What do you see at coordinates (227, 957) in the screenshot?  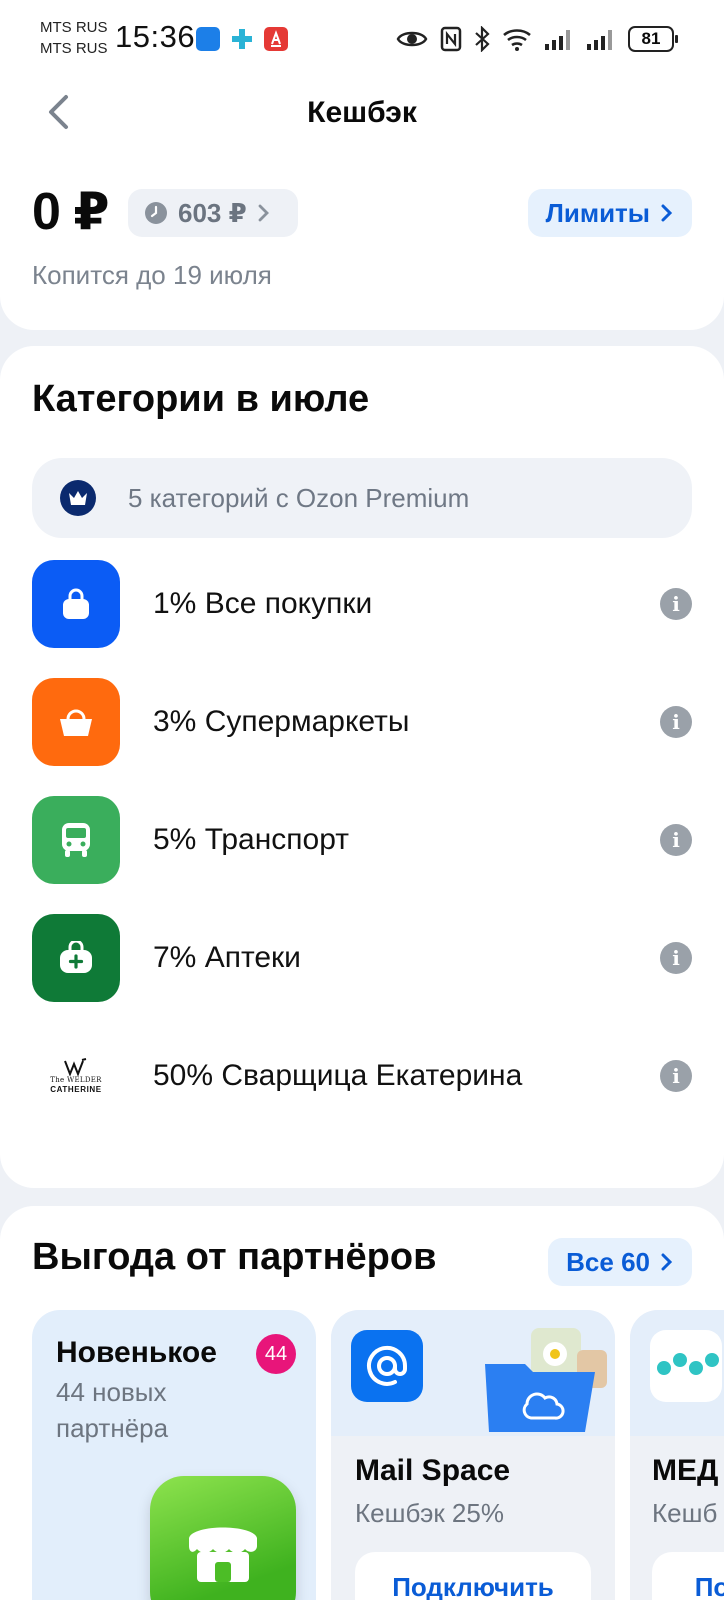 I see `category-label: 7% Аптеки` at bounding box center [227, 957].